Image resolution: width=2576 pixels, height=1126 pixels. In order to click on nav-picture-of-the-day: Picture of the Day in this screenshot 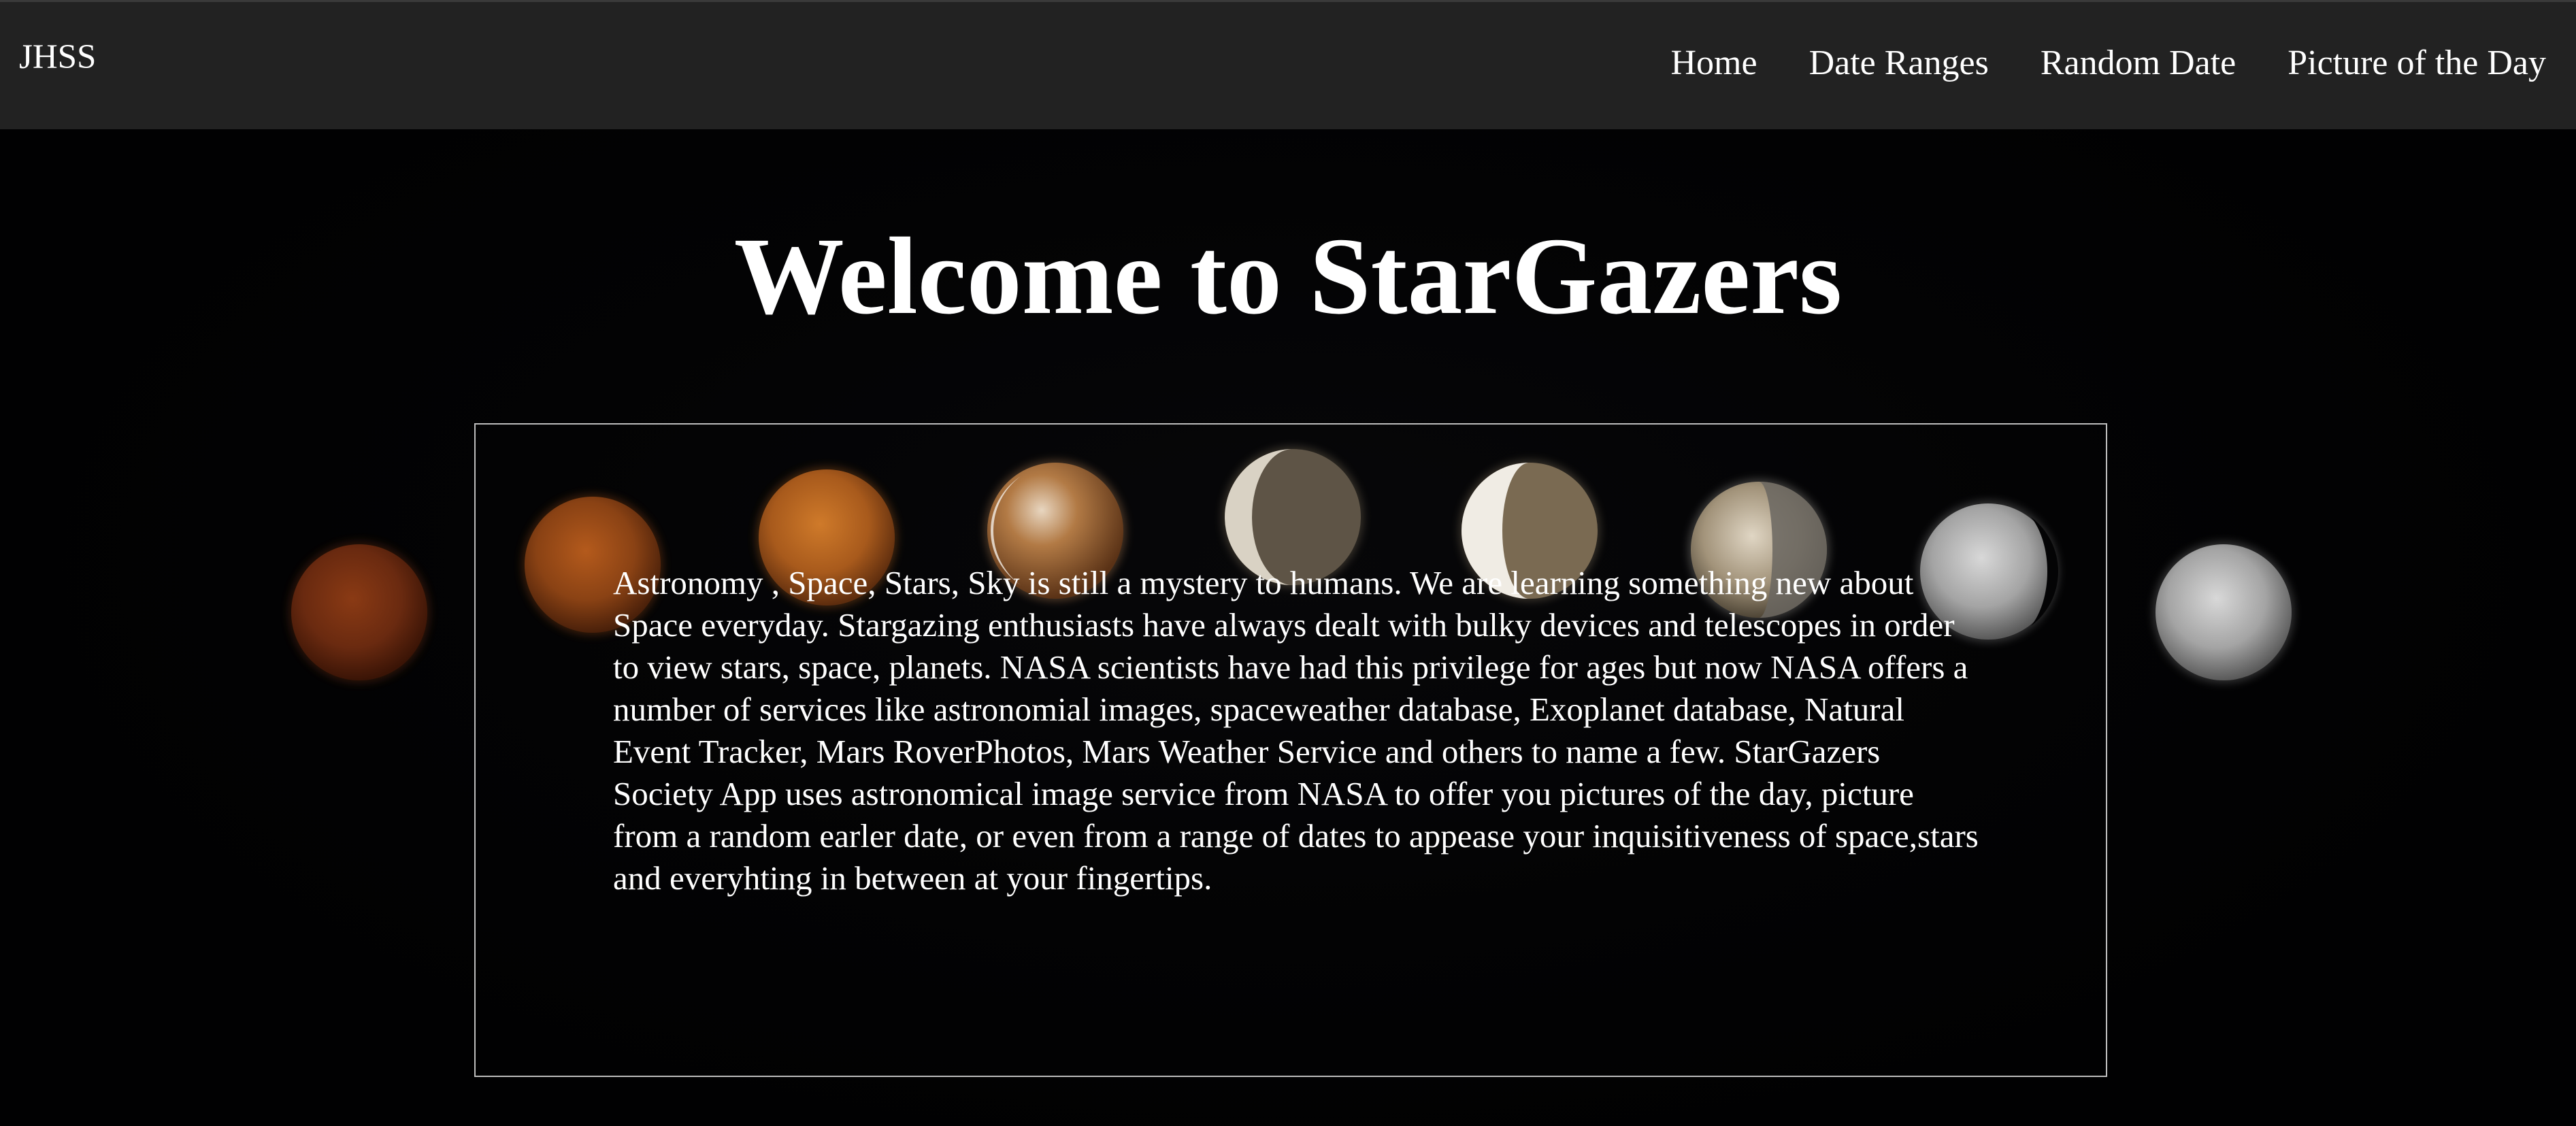, I will do `click(2417, 63)`.